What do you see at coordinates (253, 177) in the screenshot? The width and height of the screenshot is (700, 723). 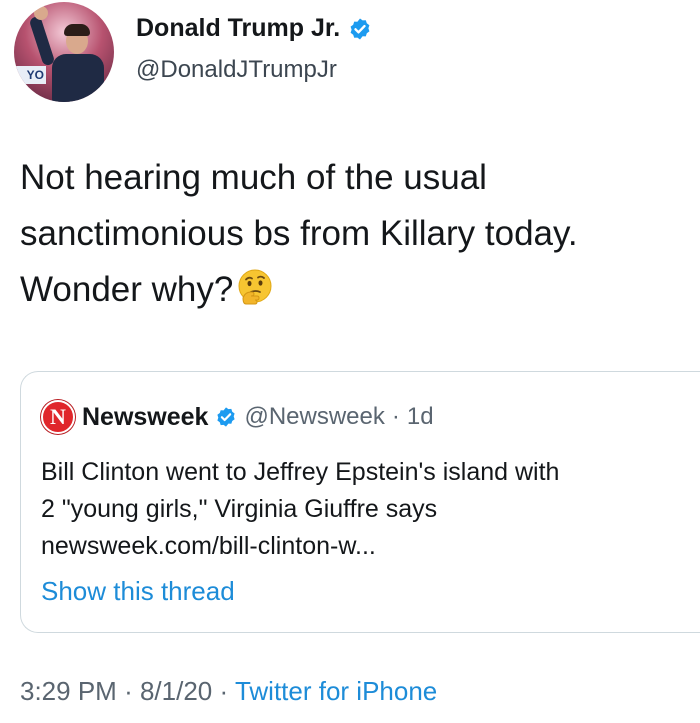 I see `tweet-text-line: Not hearing much of the usual` at bounding box center [253, 177].